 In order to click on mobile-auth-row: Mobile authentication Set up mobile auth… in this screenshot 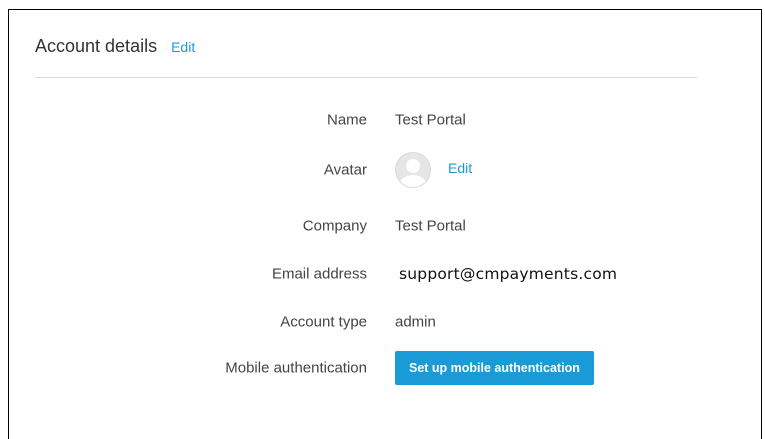, I will do `click(385, 368)`.